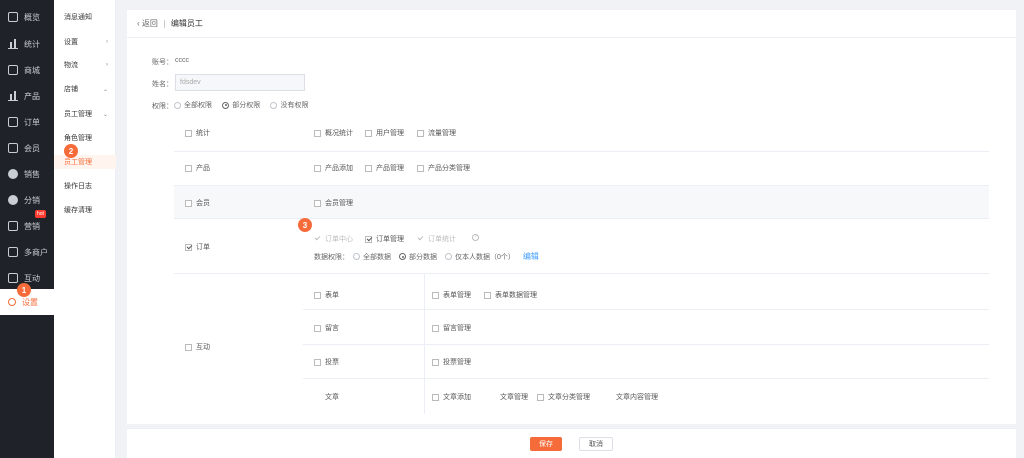  Describe the element at coordinates (443, 168) in the screenshot. I see `perm-item-product-2: 产品分类管理` at that location.